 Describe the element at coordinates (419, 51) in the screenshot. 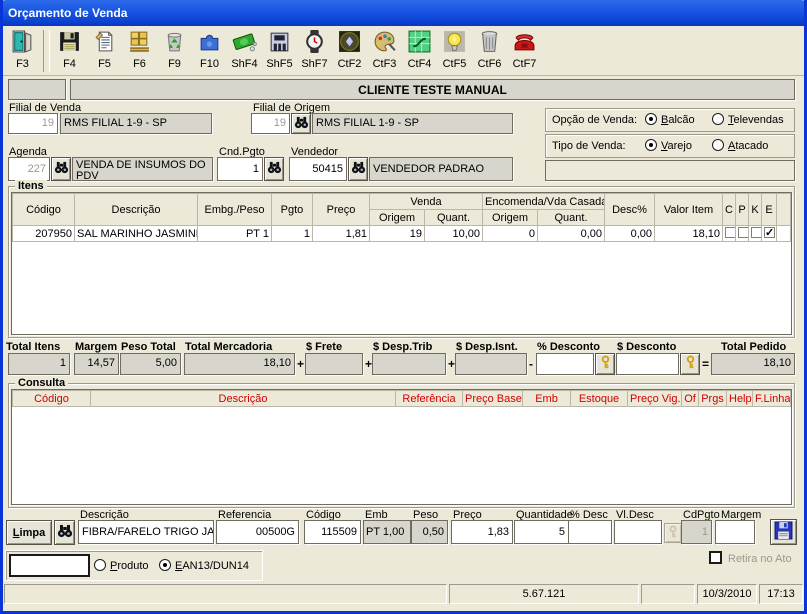

I see `toolbar-button-ctf4: CtF4` at that location.